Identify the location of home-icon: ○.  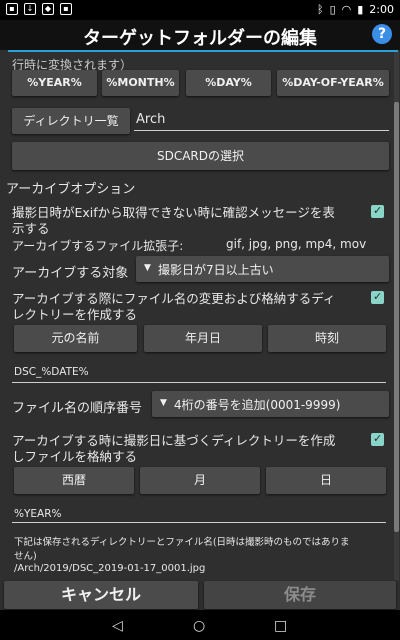
(199, 626).